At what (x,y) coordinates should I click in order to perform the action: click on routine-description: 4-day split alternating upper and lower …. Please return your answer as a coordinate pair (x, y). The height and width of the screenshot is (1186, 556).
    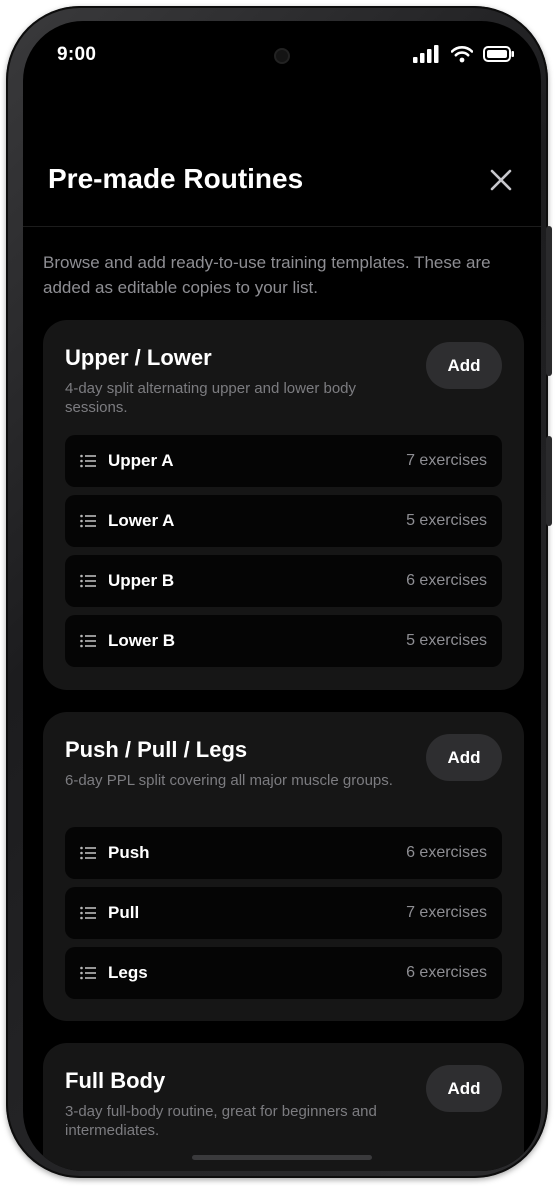
    Looking at the image, I should click on (211, 398).